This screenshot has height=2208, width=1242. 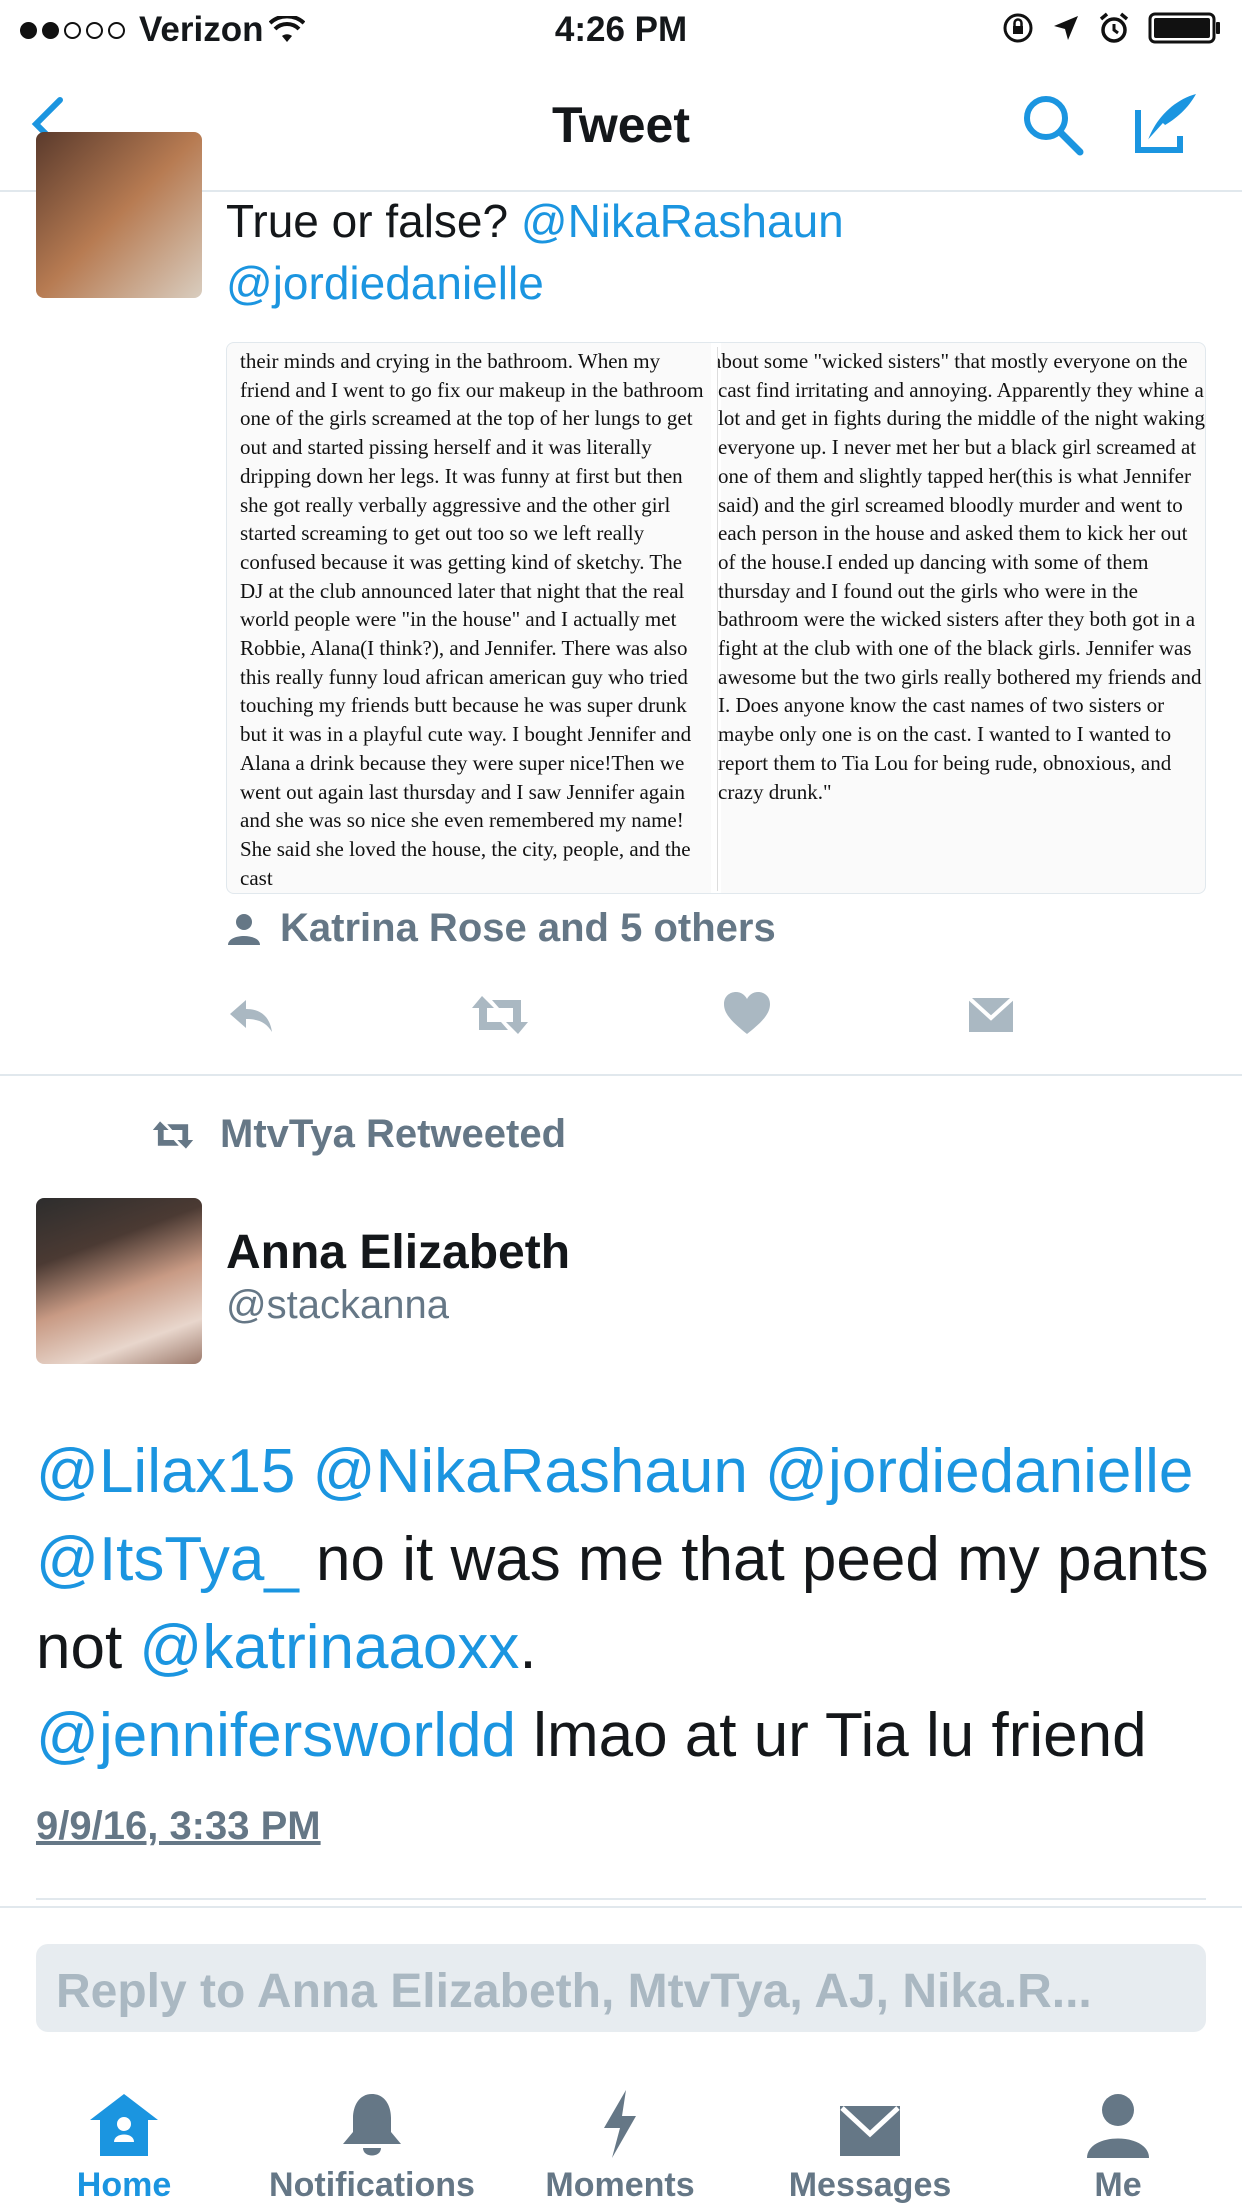 What do you see at coordinates (124, 2185) in the screenshot?
I see `tab-label: Home` at bounding box center [124, 2185].